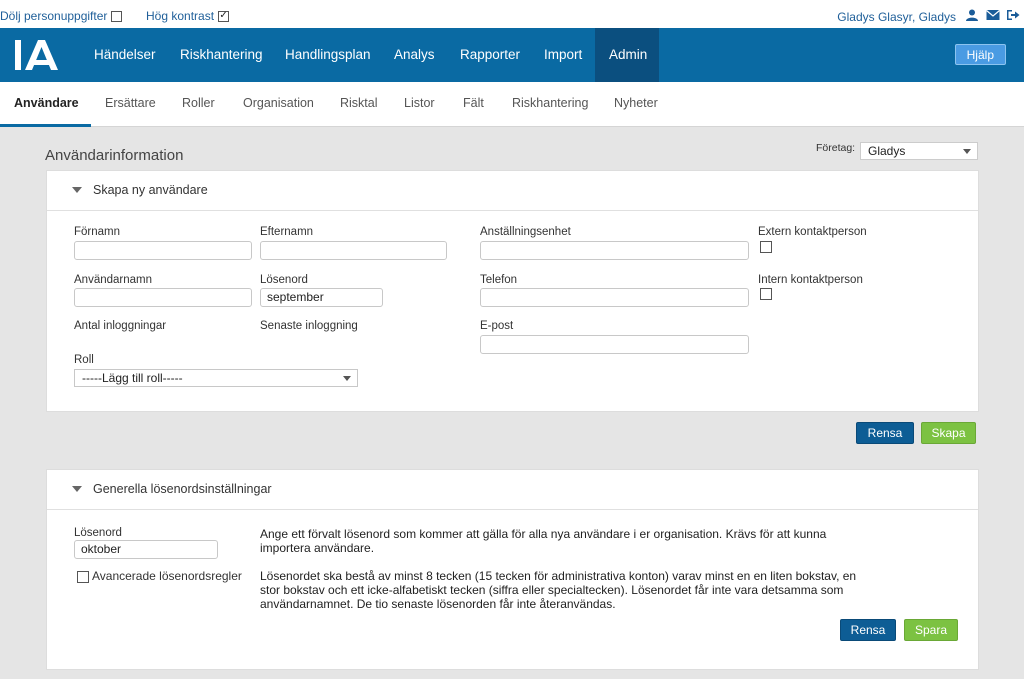  What do you see at coordinates (120, 326) in the screenshot?
I see `login-count-label: Antal inloggningar` at bounding box center [120, 326].